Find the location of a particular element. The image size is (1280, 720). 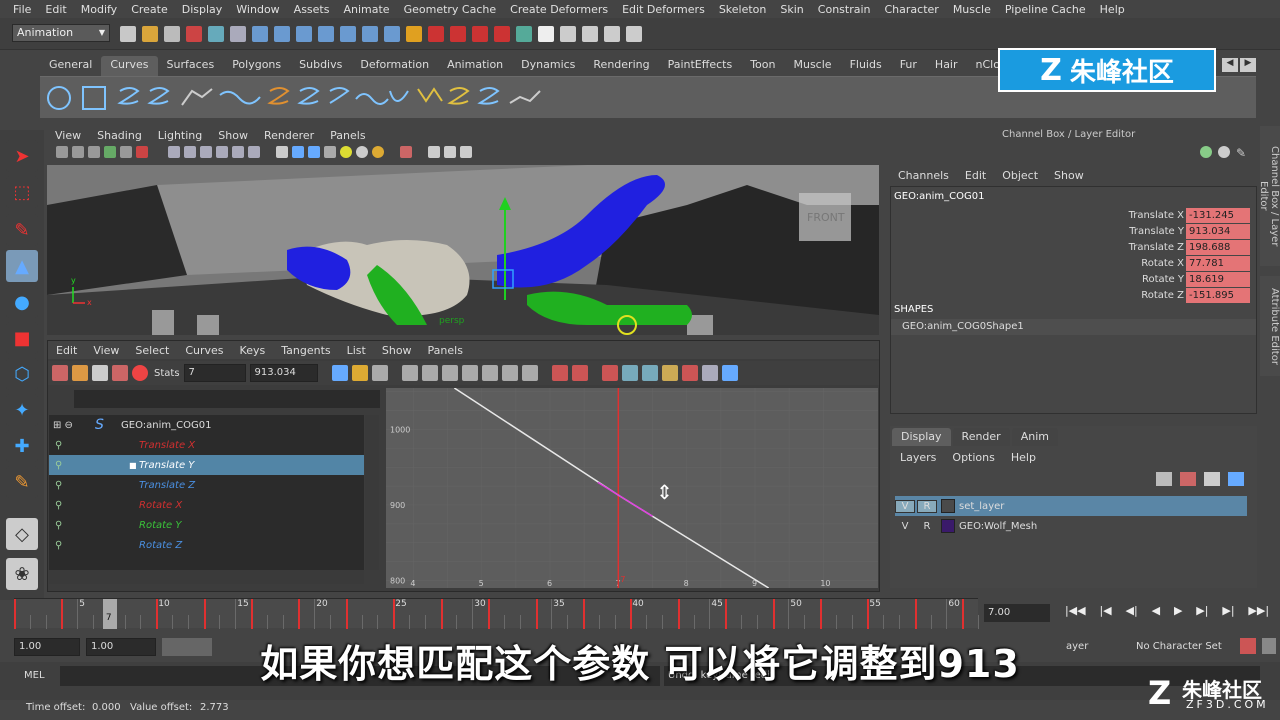

shadow-icon is located at coordinates (362, 152).